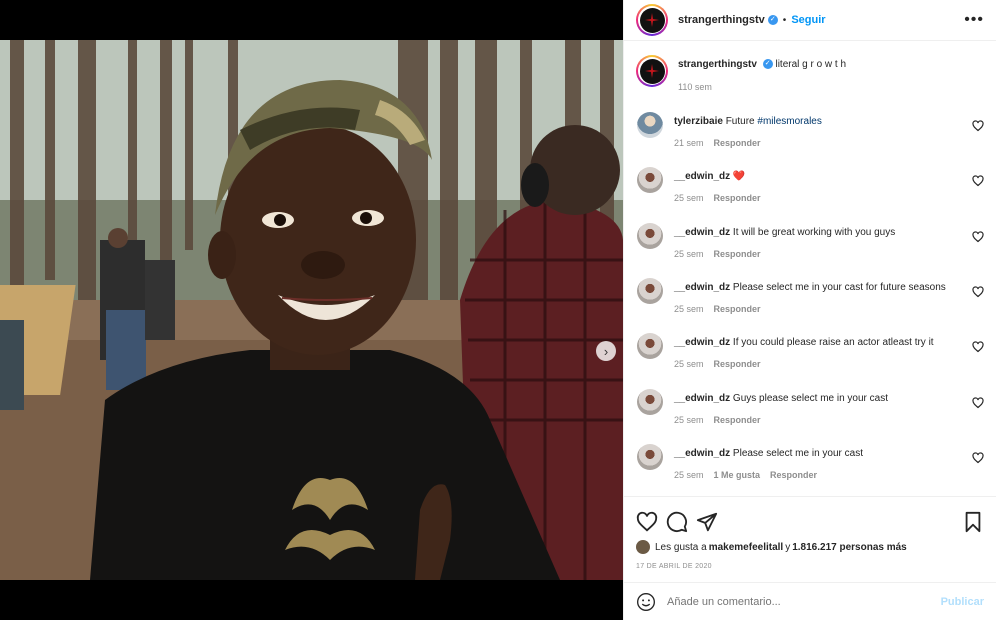 The height and width of the screenshot is (620, 996). What do you see at coordinates (695, 87) in the screenshot?
I see `caption-time: 110 sem` at bounding box center [695, 87].